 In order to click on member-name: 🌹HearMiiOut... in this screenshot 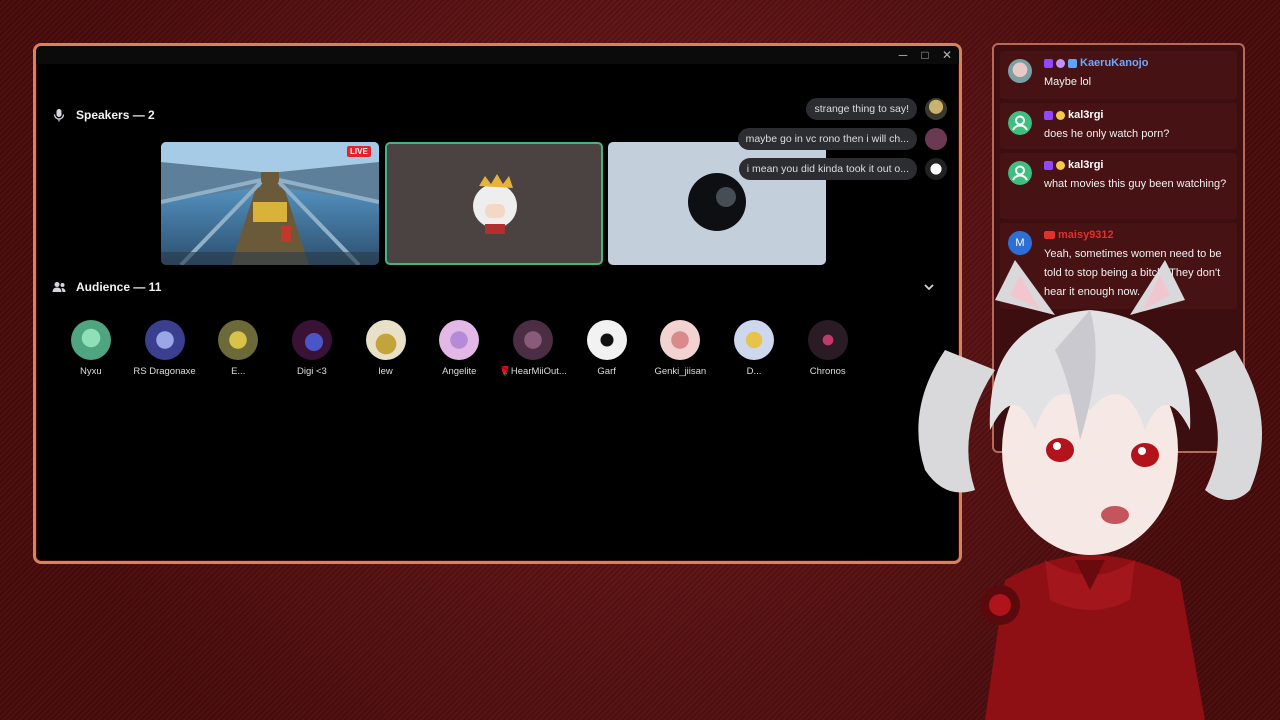, I will do `click(533, 371)`.